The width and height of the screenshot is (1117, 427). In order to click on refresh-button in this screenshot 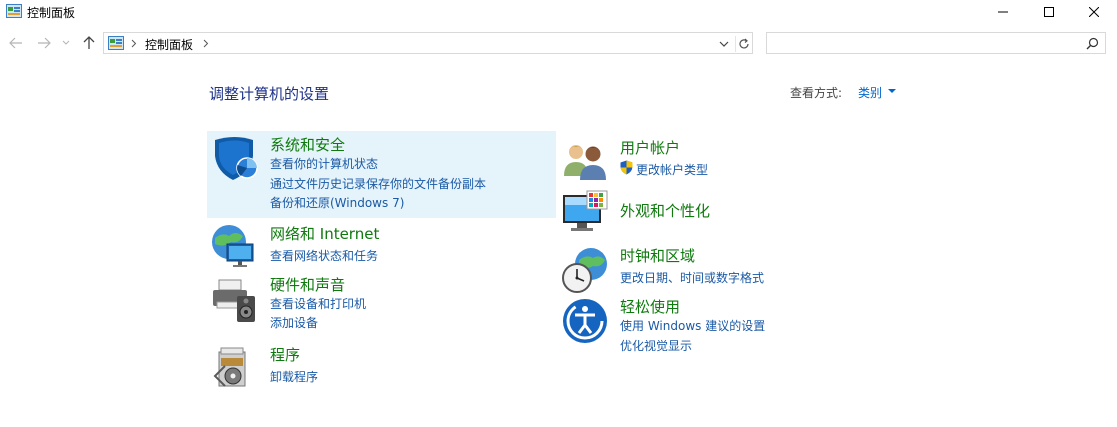, I will do `click(743, 44)`.